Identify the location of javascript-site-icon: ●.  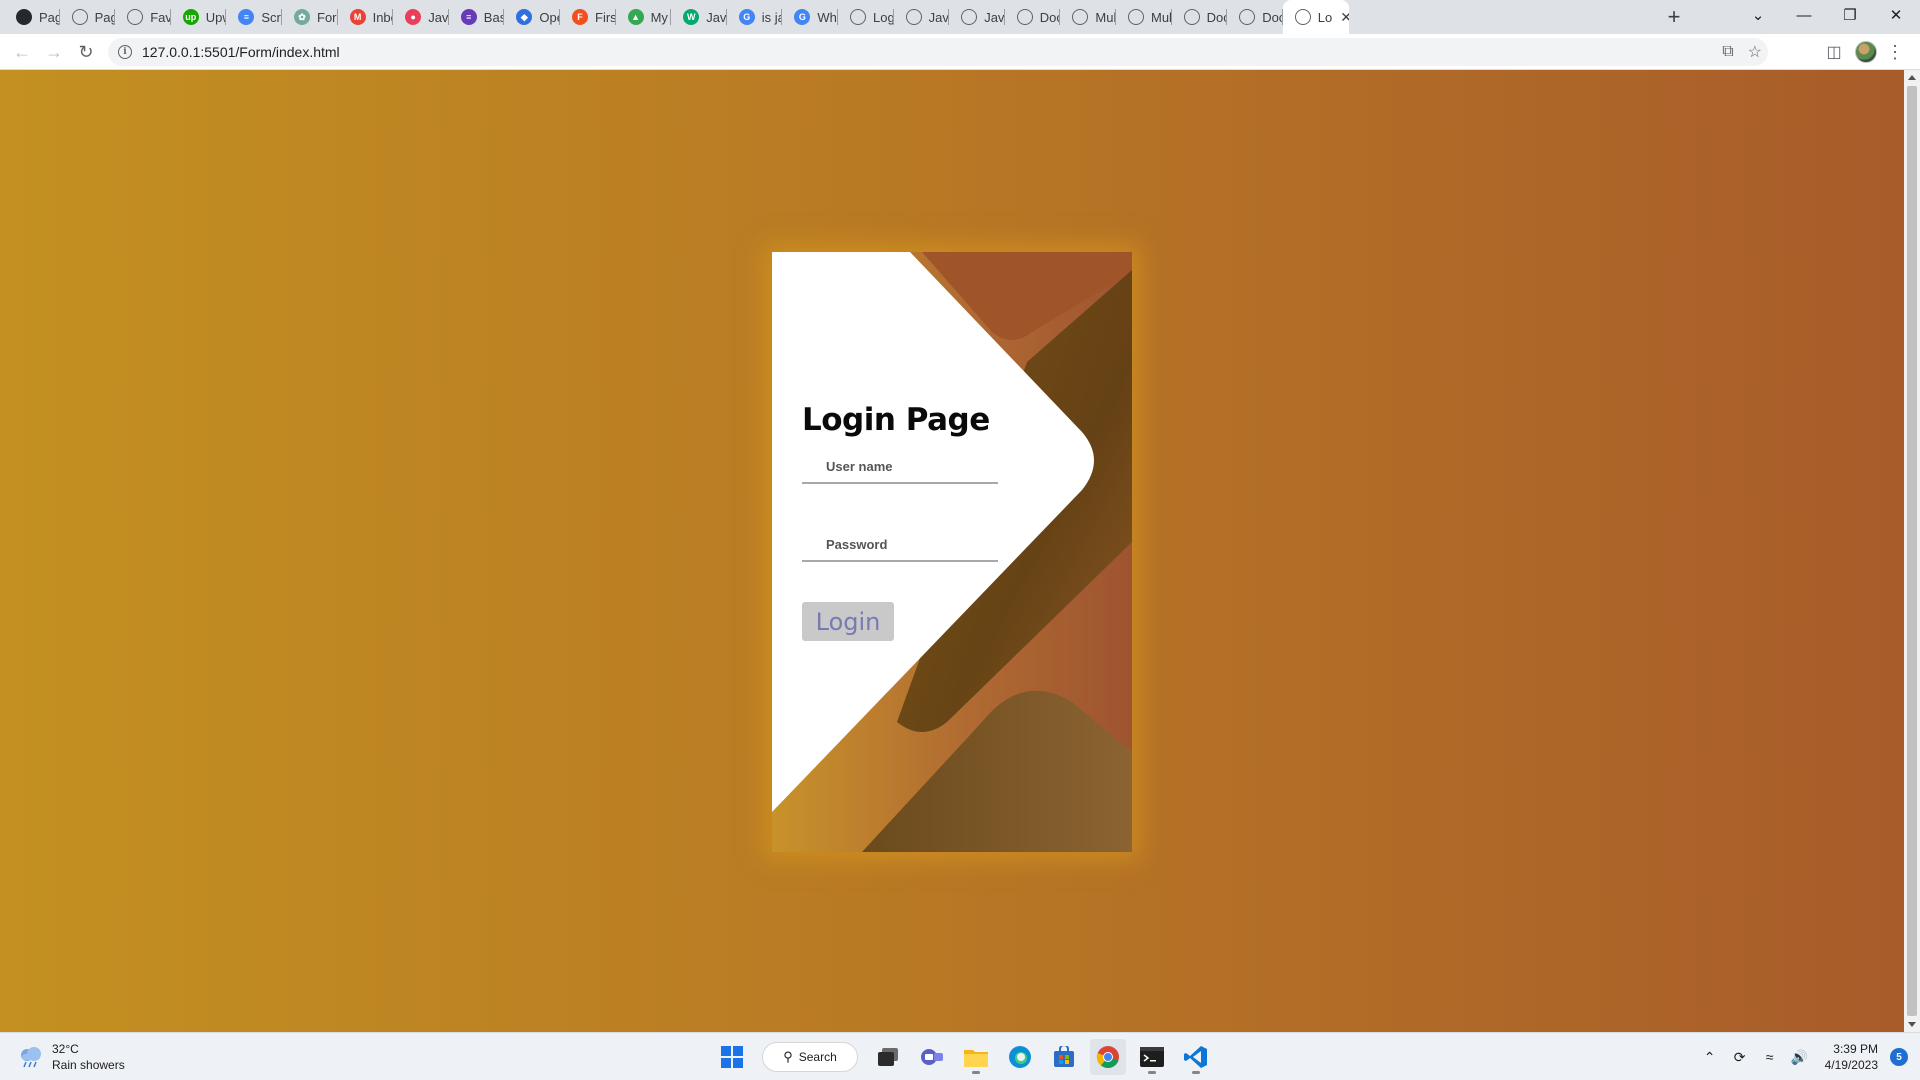
(413, 17).